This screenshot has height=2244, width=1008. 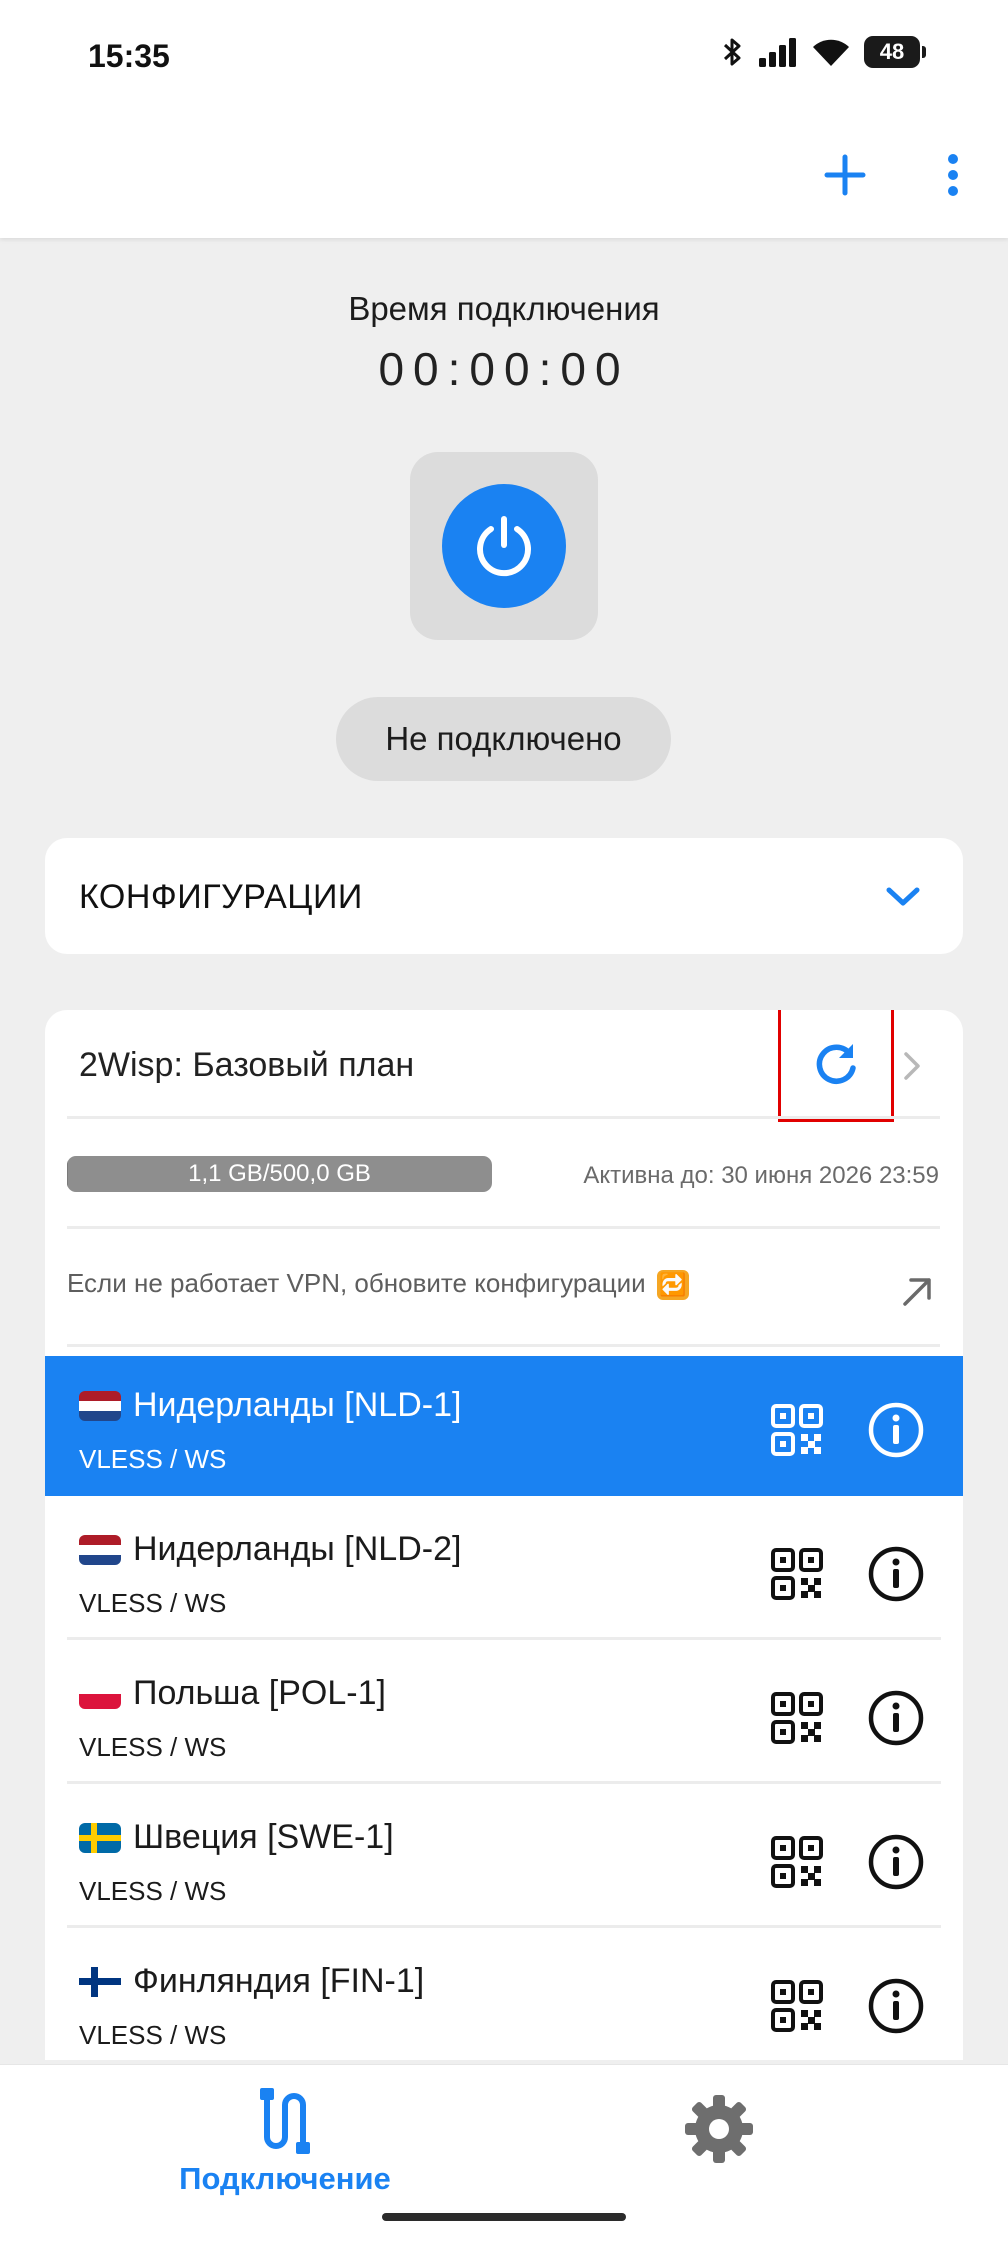 What do you see at coordinates (504, 308) in the screenshot?
I see `connection-time-label: Время подключения` at bounding box center [504, 308].